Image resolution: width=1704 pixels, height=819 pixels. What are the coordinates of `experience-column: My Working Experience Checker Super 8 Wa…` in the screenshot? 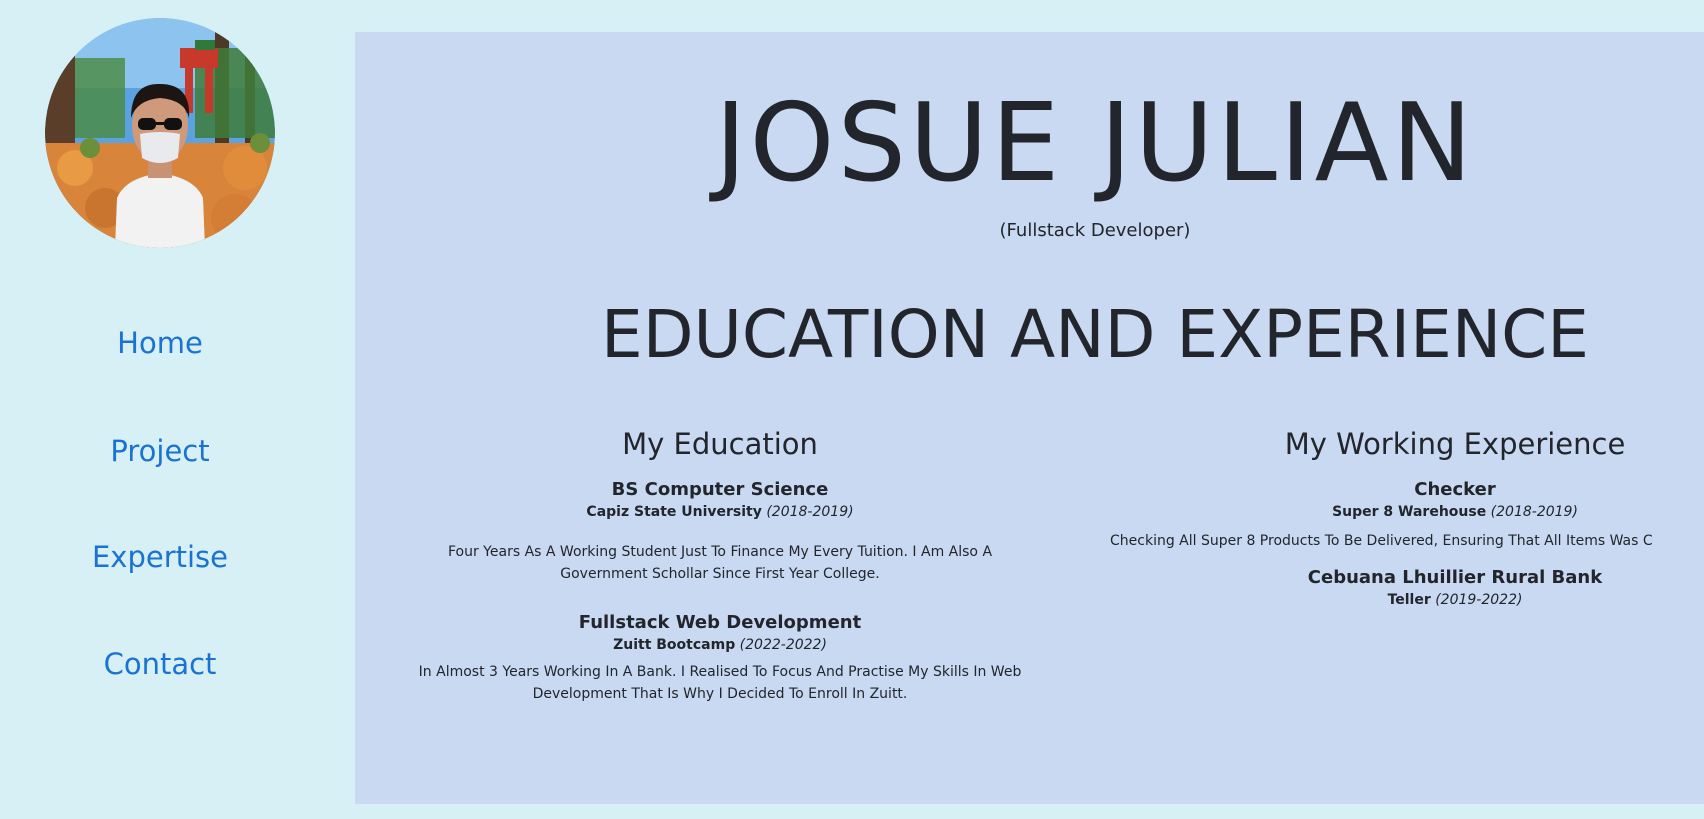 It's located at (1399, 517).